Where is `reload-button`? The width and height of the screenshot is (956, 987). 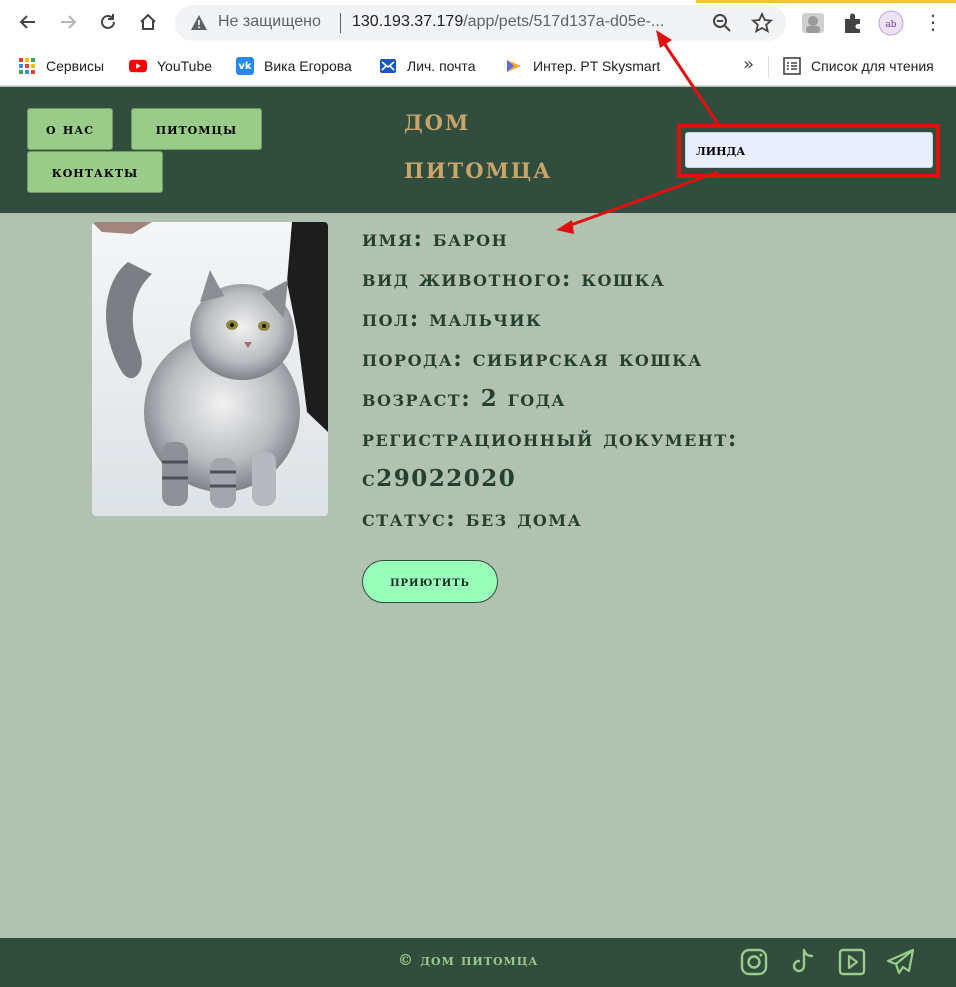
reload-button is located at coordinates (108, 22).